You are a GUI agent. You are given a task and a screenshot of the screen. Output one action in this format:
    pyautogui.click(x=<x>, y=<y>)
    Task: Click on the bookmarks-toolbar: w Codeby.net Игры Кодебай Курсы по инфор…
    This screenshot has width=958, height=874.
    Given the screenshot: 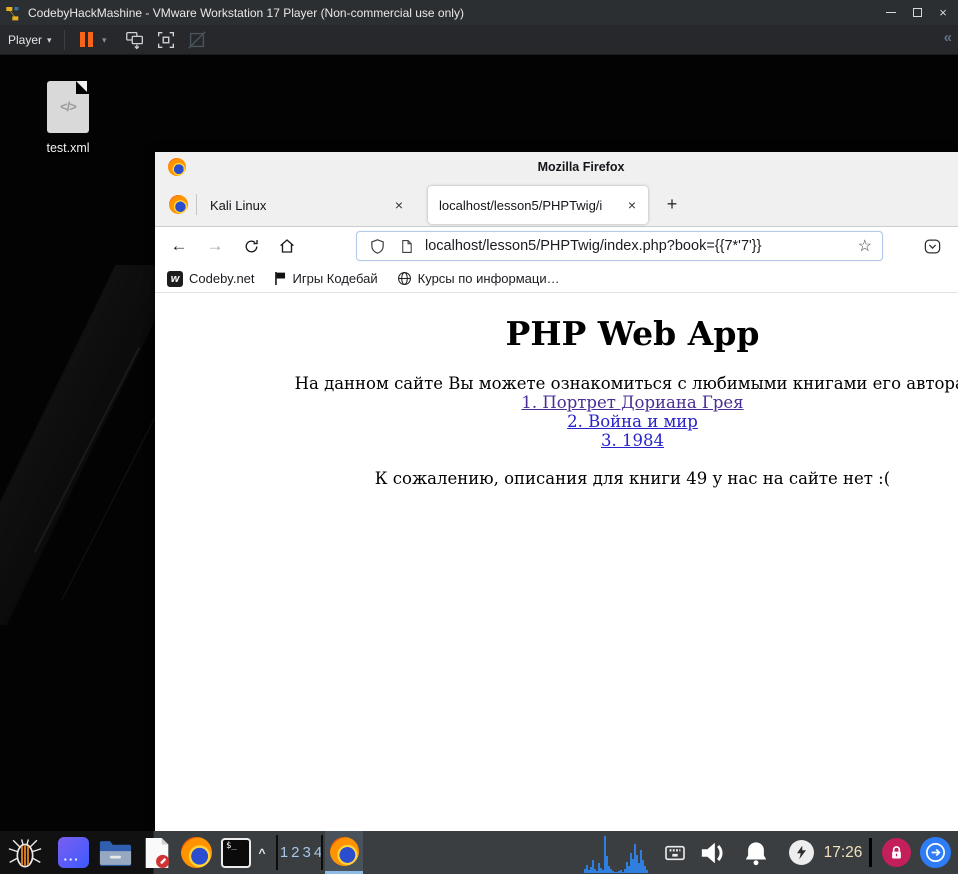 What is the action you would take?
    pyautogui.click(x=556, y=279)
    